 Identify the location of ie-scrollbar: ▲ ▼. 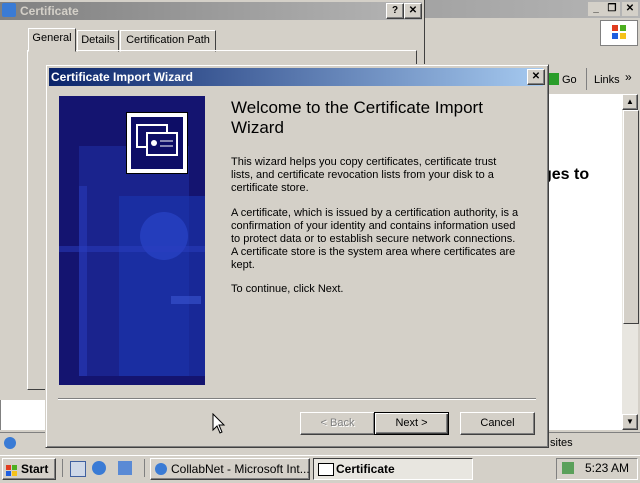
(630, 262).